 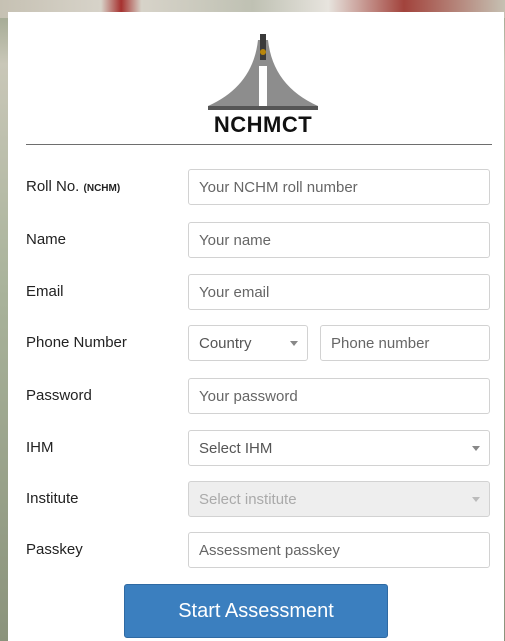 I want to click on name-input, so click(x=339, y=240).